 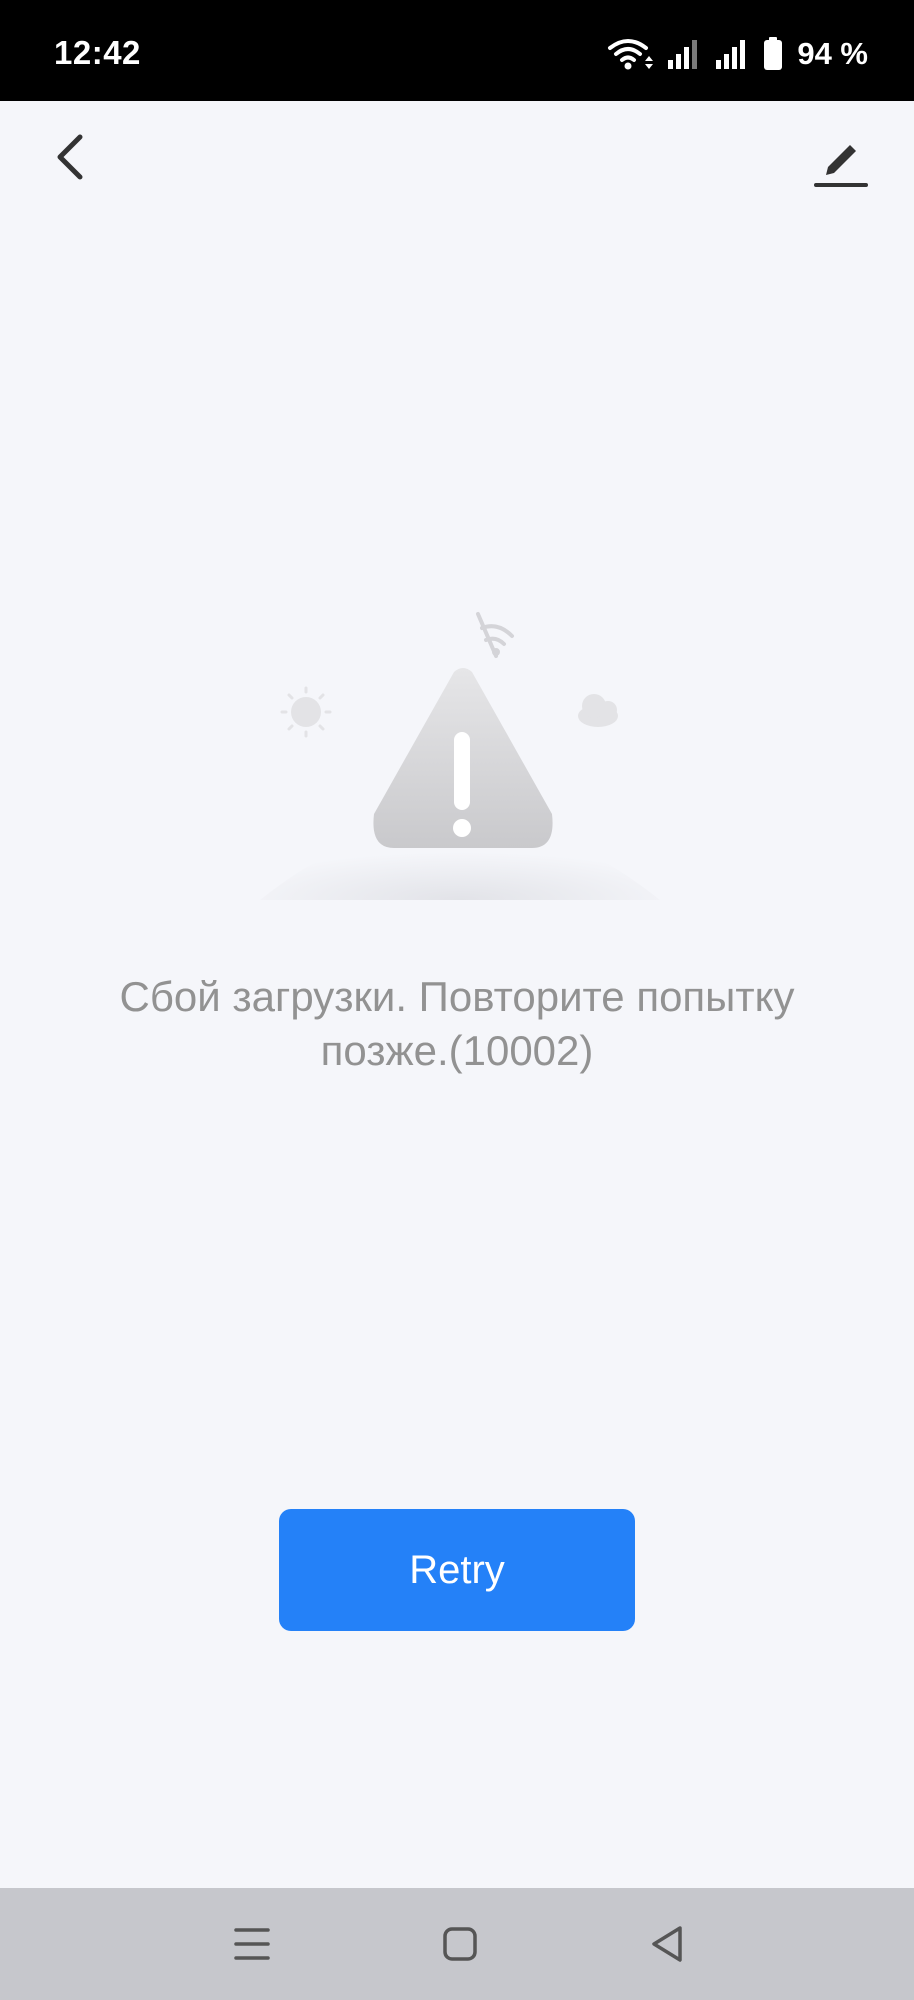 I want to click on battery-percent: 94 %, so click(x=832, y=53).